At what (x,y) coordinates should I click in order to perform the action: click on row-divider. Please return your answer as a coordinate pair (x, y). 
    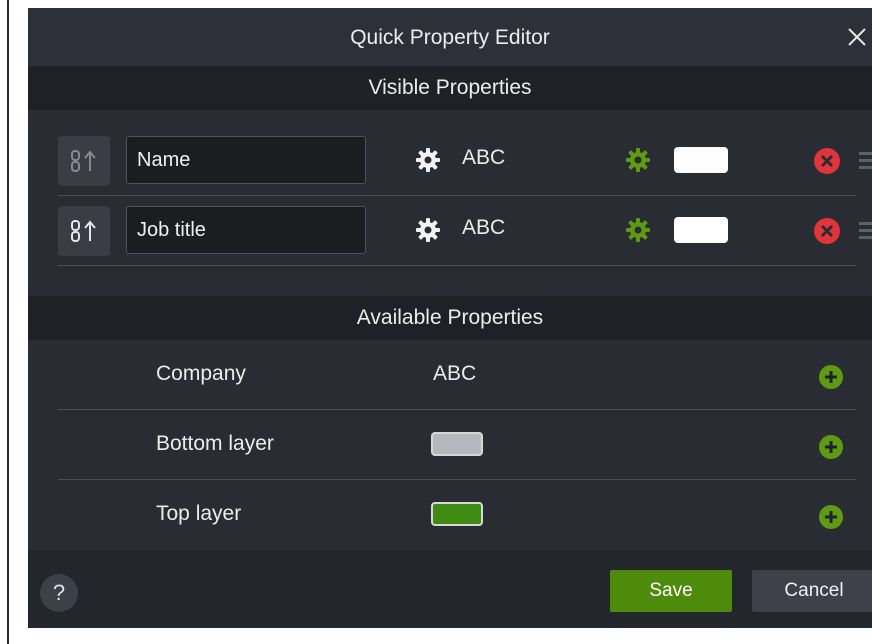
    Looking at the image, I should click on (457, 265).